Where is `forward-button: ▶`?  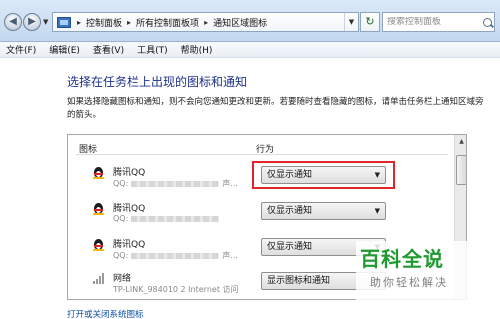
forward-button: ▶ is located at coordinates (32, 22).